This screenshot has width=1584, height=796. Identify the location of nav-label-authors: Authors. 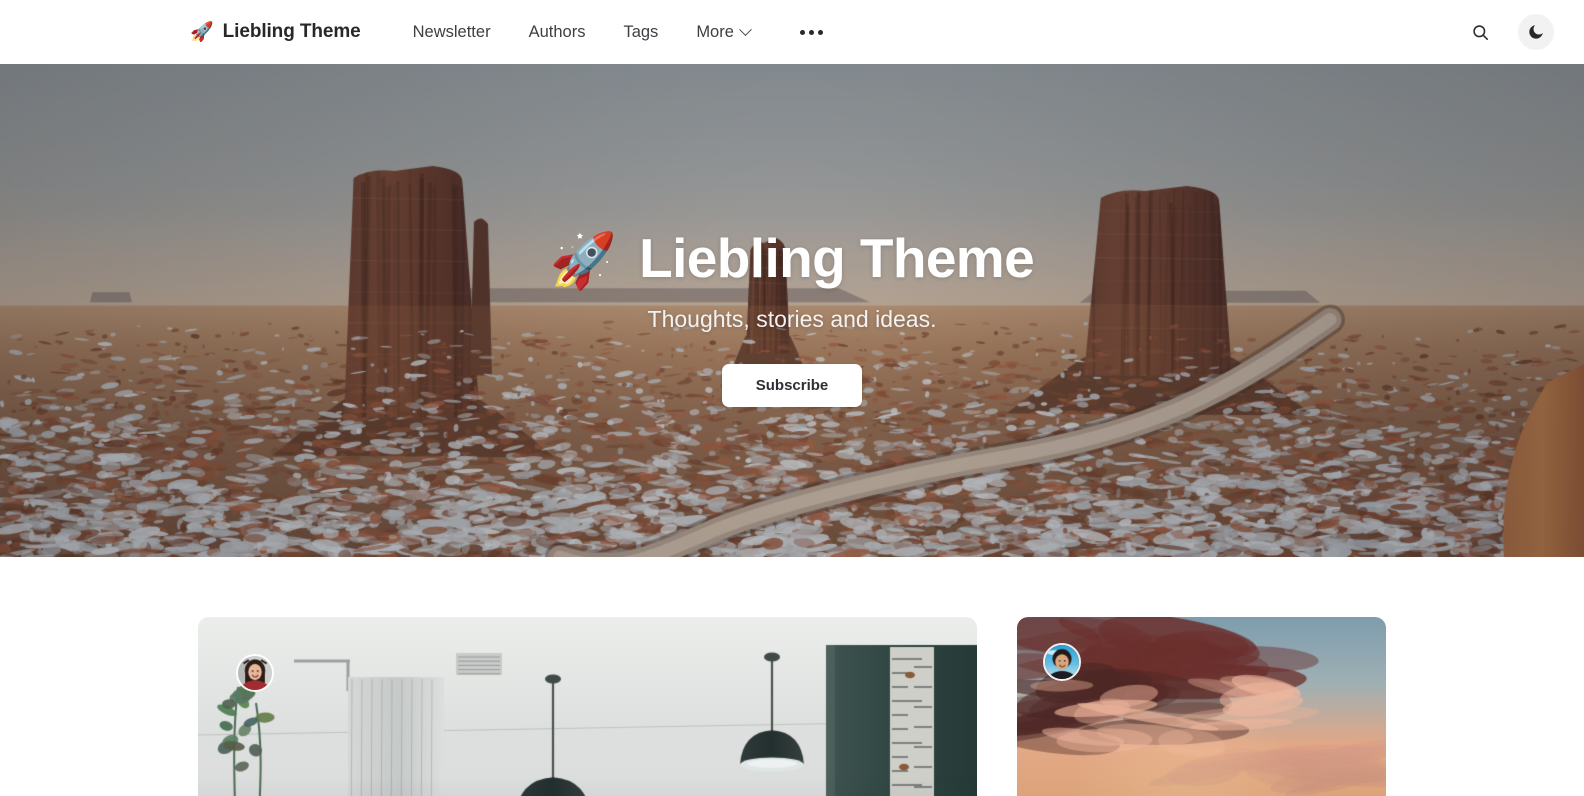
(557, 31).